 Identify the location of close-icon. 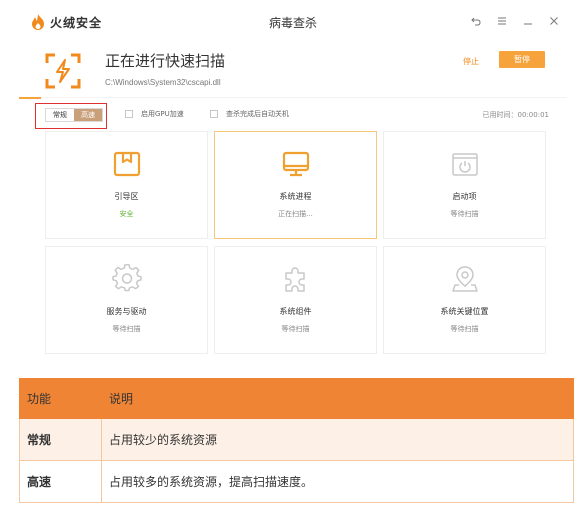
(554, 21).